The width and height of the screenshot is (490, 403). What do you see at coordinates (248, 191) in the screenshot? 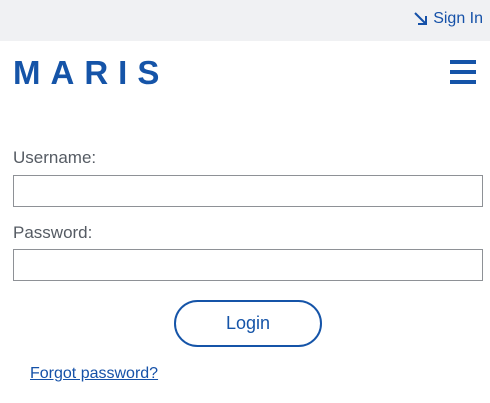
I see `username-field` at bounding box center [248, 191].